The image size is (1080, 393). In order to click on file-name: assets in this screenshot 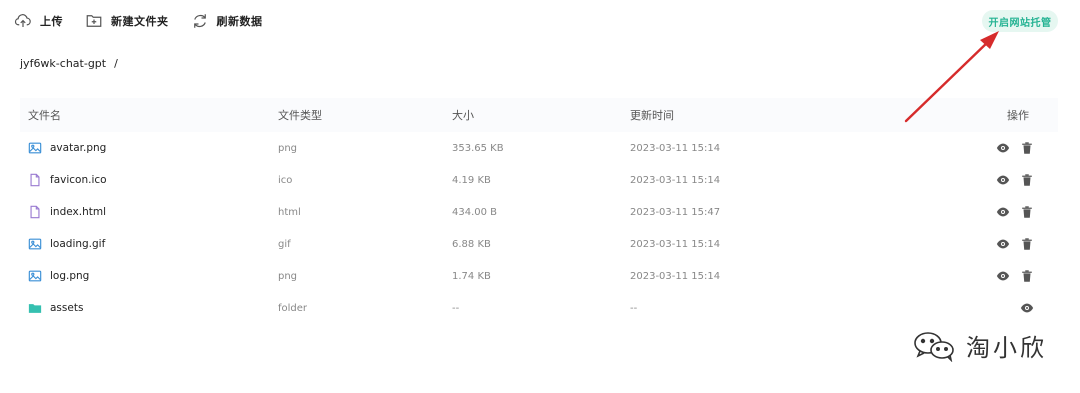, I will do `click(66, 308)`.